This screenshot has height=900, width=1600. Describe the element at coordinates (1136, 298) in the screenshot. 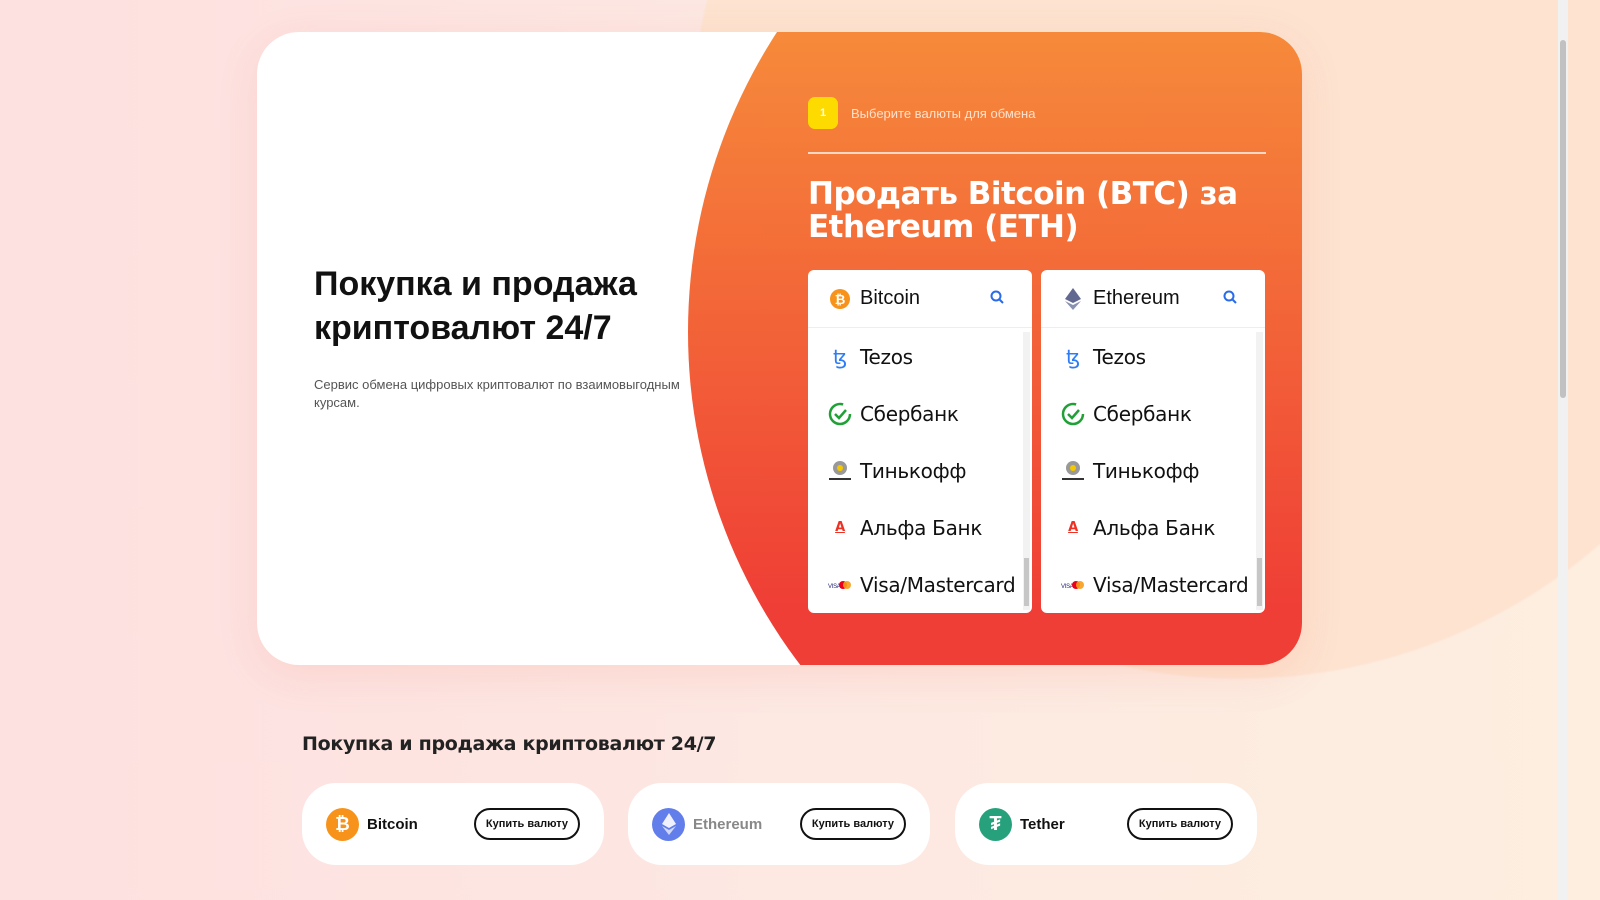

I see `to-selected-label: Ethereum` at that location.